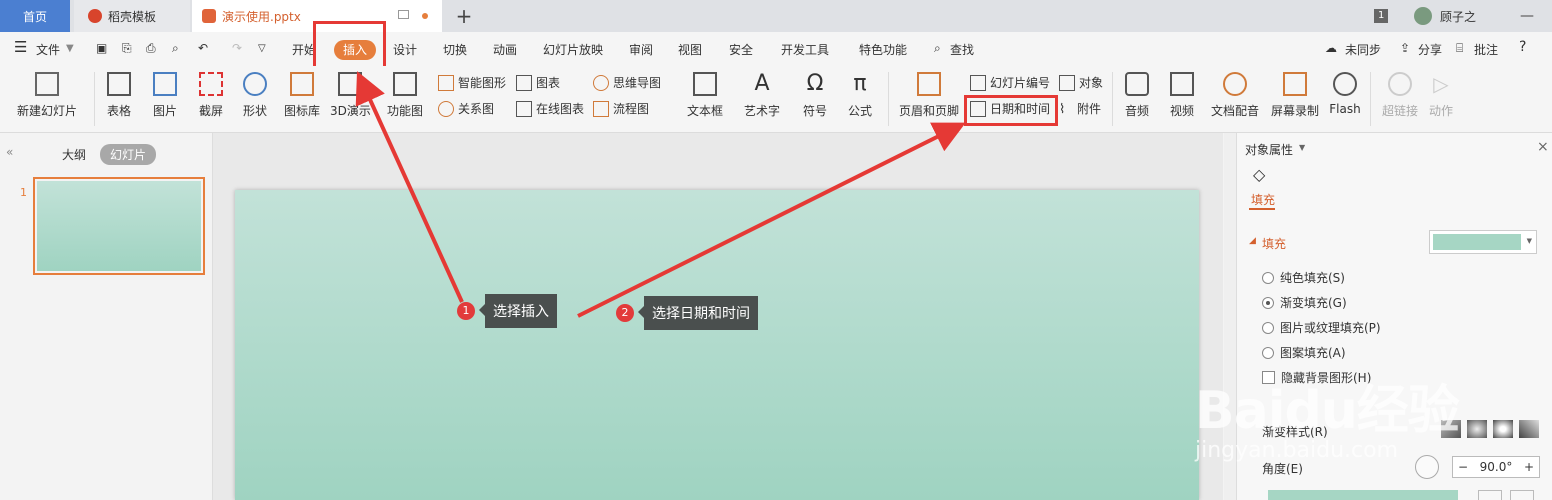  What do you see at coordinates (771, 220) in the screenshot?
I see `arrow-to-datetime` at bounding box center [771, 220].